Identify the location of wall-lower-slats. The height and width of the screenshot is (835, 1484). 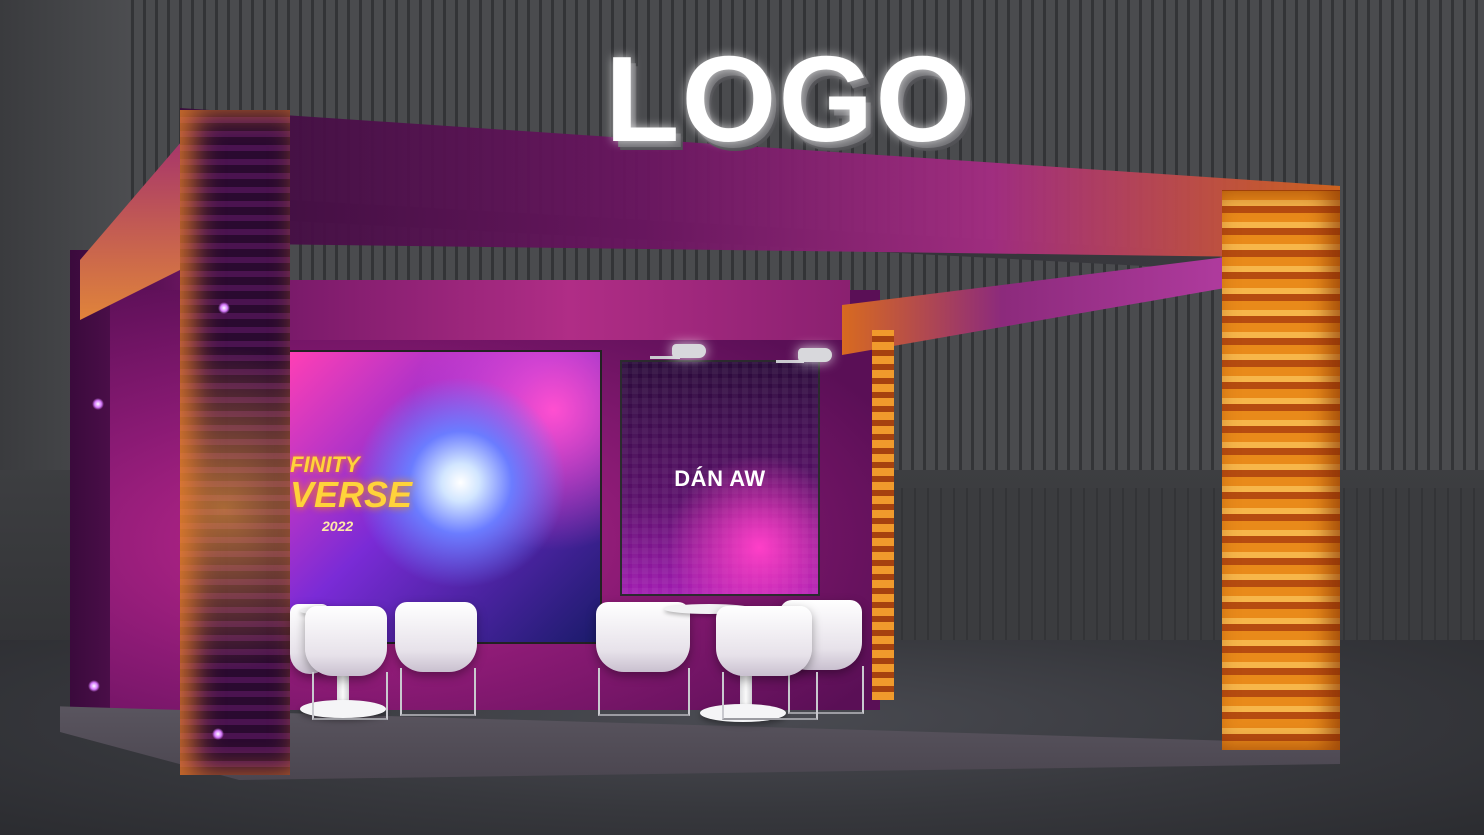
(1187, 573).